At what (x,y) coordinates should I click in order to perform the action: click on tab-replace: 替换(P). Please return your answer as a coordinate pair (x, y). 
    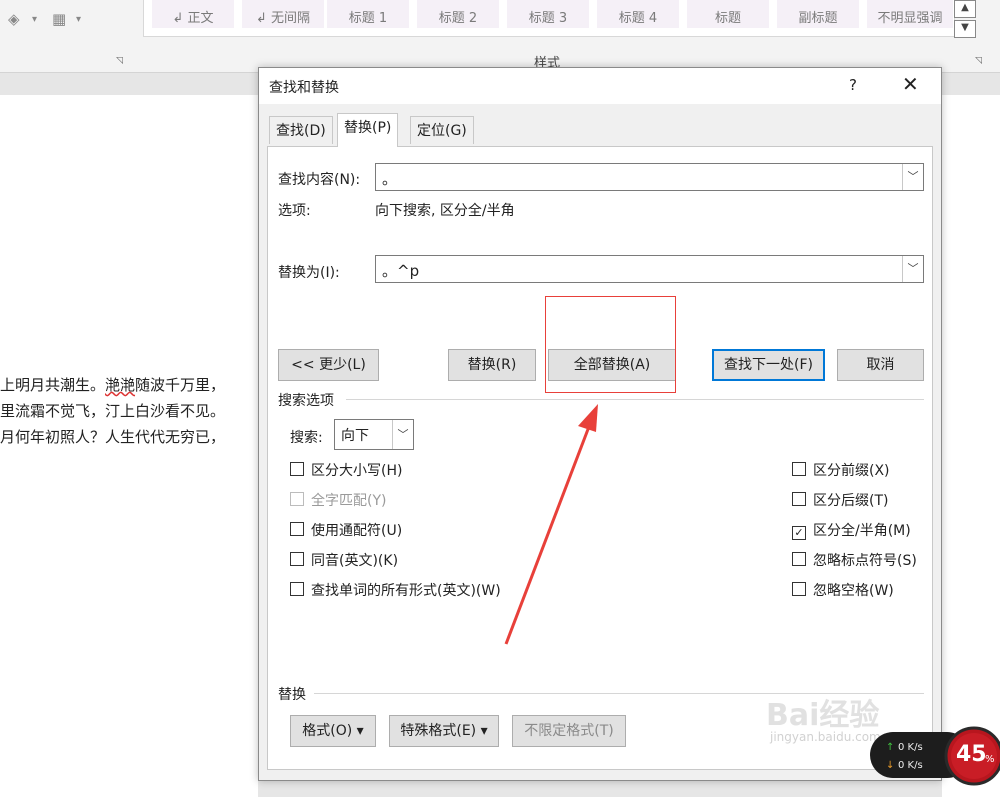
    Looking at the image, I should click on (368, 130).